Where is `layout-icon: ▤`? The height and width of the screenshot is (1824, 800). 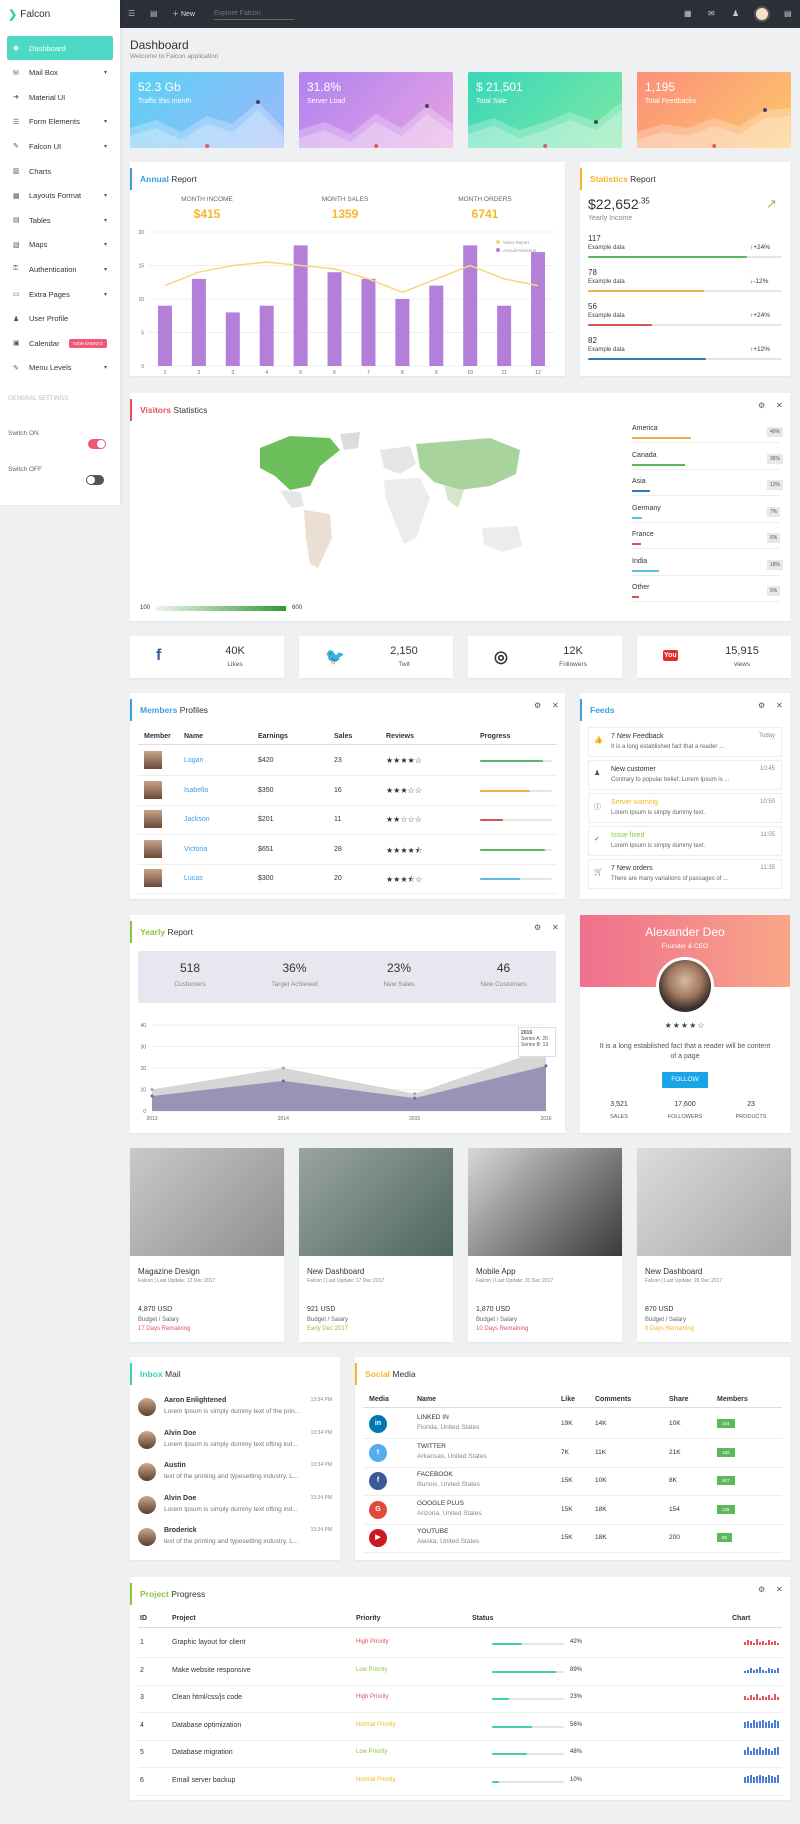
layout-icon: ▤ is located at coordinates (154, 13).